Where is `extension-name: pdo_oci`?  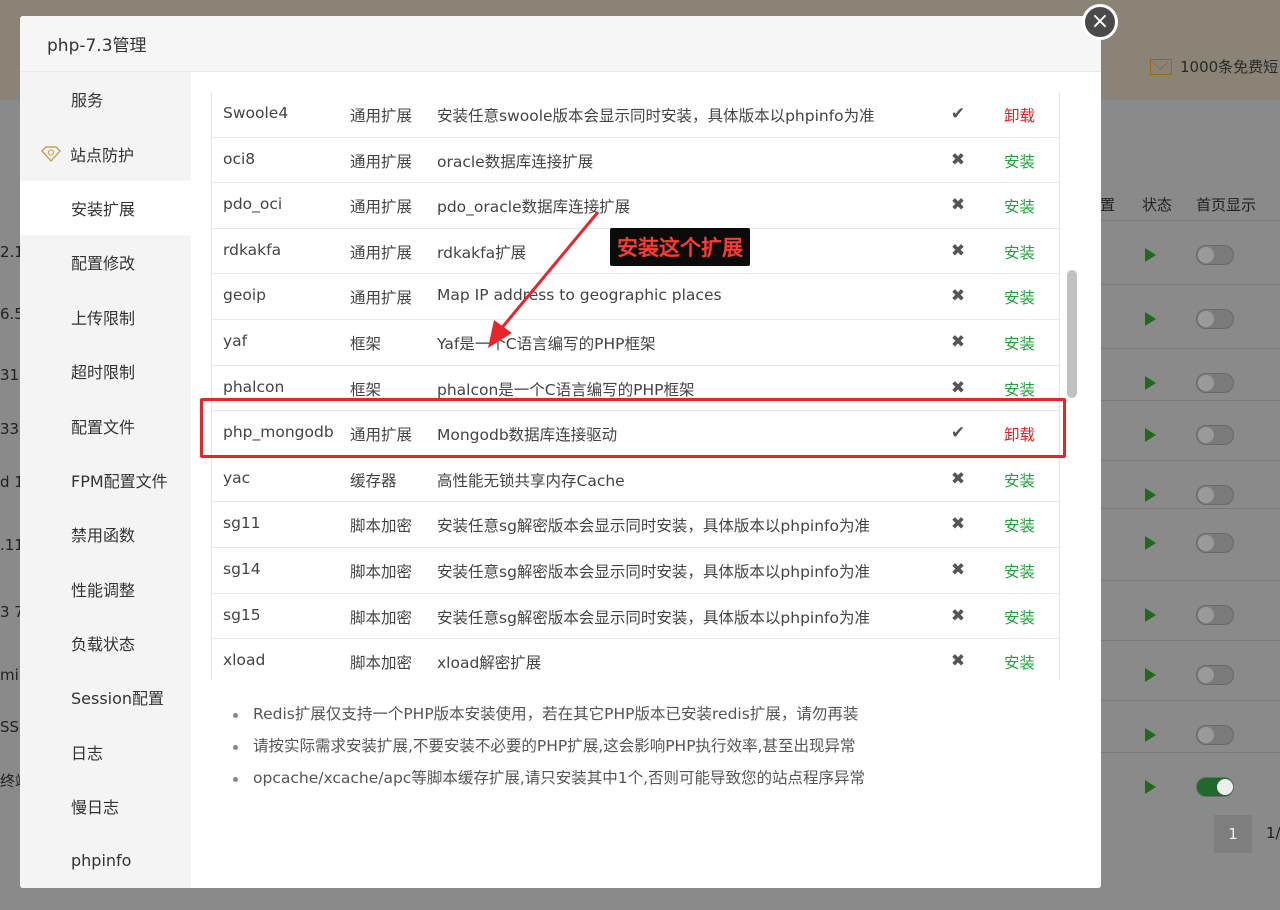
extension-name: pdo_oci is located at coordinates (253, 204).